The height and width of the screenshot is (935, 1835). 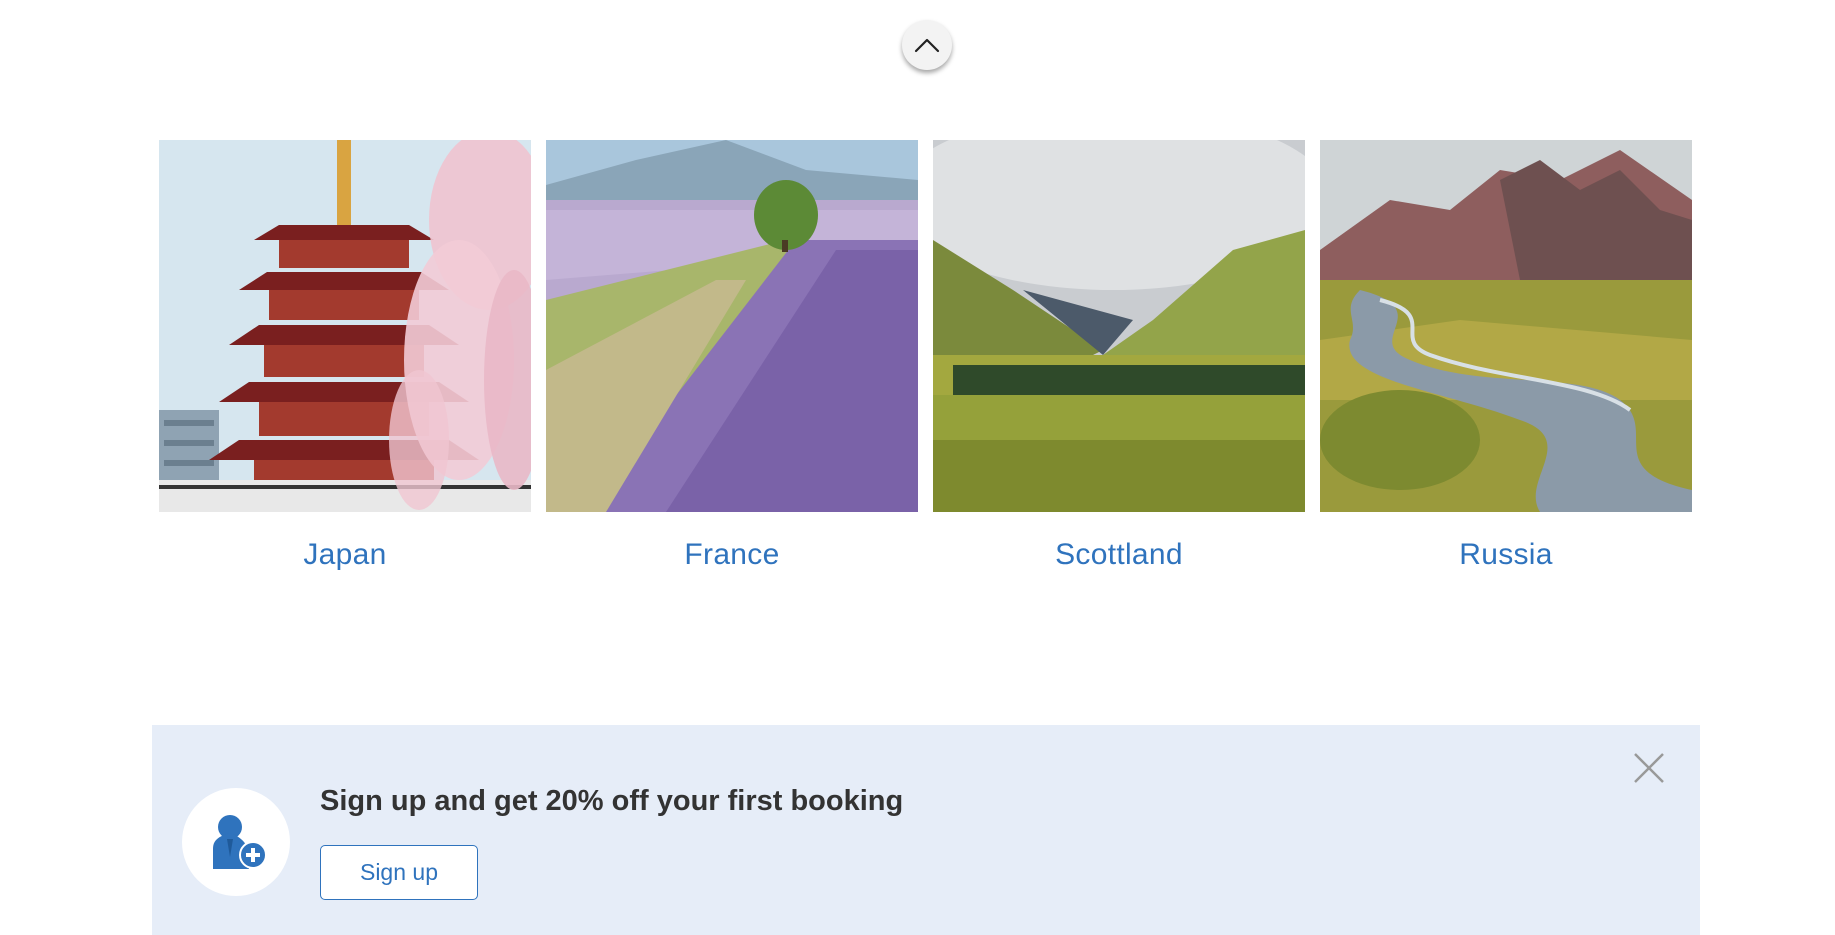 I want to click on destination-label-japan: Japan, so click(x=344, y=555).